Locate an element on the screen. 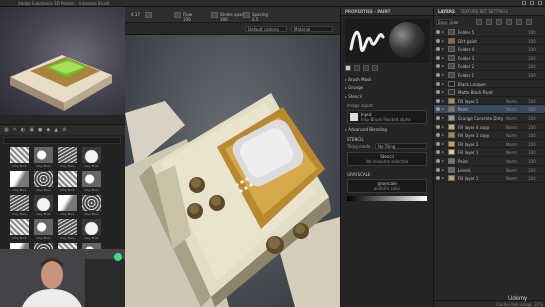 The width and height of the screenshot is (545, 307). paint-tab-icon is located at coordinates (348, 68).